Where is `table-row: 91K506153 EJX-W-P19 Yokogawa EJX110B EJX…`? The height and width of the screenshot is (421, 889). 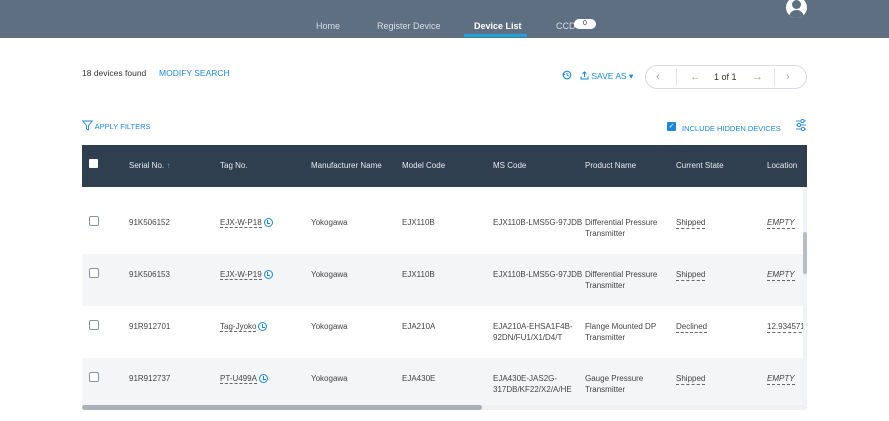
table-row: 91K506153 EJX-W-P19 Yokogawa EJX110B EJX… is located at coordinates (442, 280).